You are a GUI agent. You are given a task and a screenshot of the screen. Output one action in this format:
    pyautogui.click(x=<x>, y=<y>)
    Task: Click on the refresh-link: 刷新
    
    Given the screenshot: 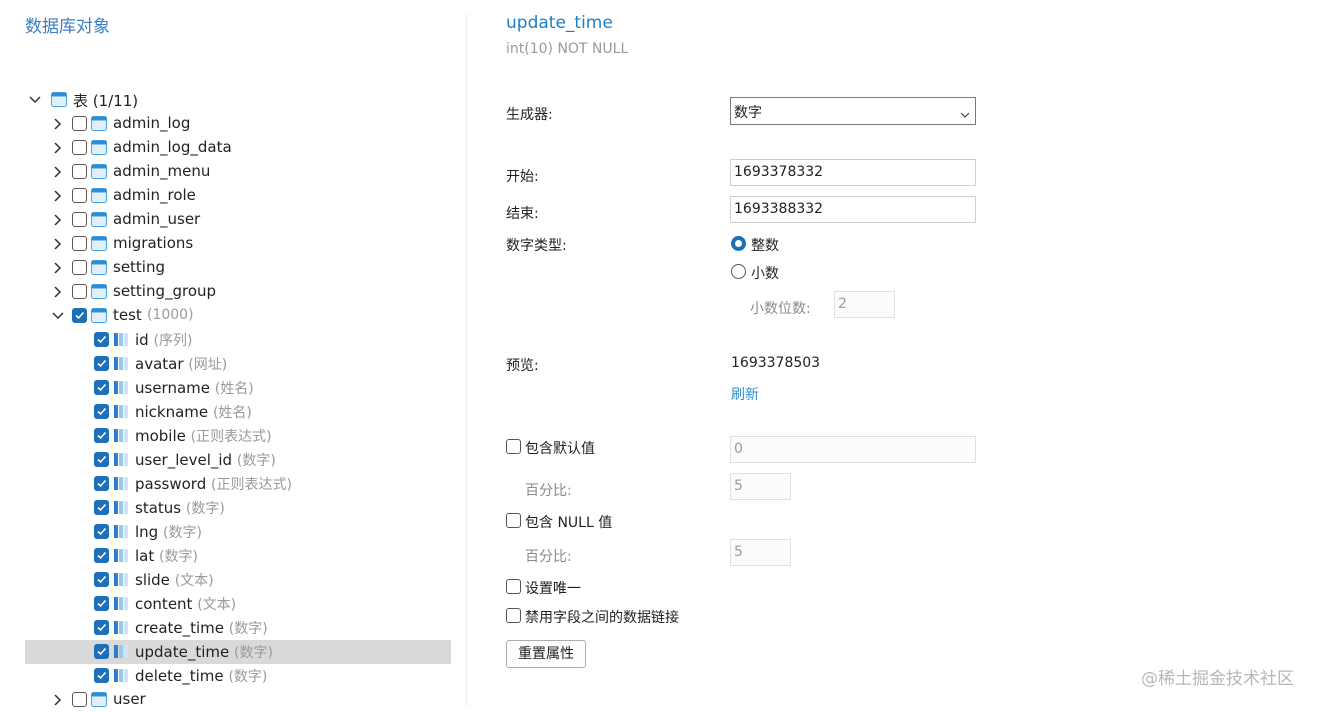 What is the action you would take?
    pyautogui.click(x=745, y=394)
    